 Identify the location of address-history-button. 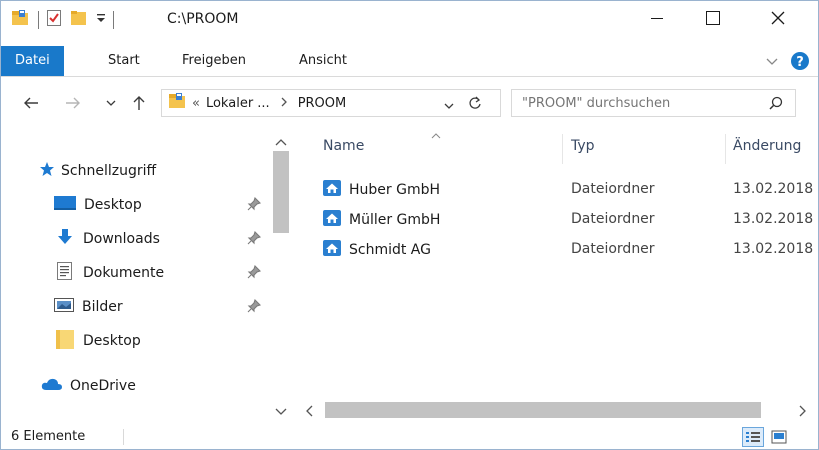
(449, 106).